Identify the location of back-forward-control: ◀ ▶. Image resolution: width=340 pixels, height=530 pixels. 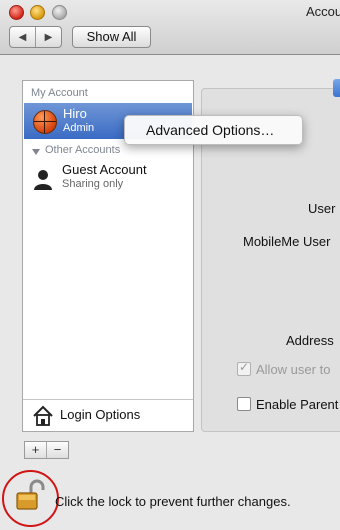
(35, 37).